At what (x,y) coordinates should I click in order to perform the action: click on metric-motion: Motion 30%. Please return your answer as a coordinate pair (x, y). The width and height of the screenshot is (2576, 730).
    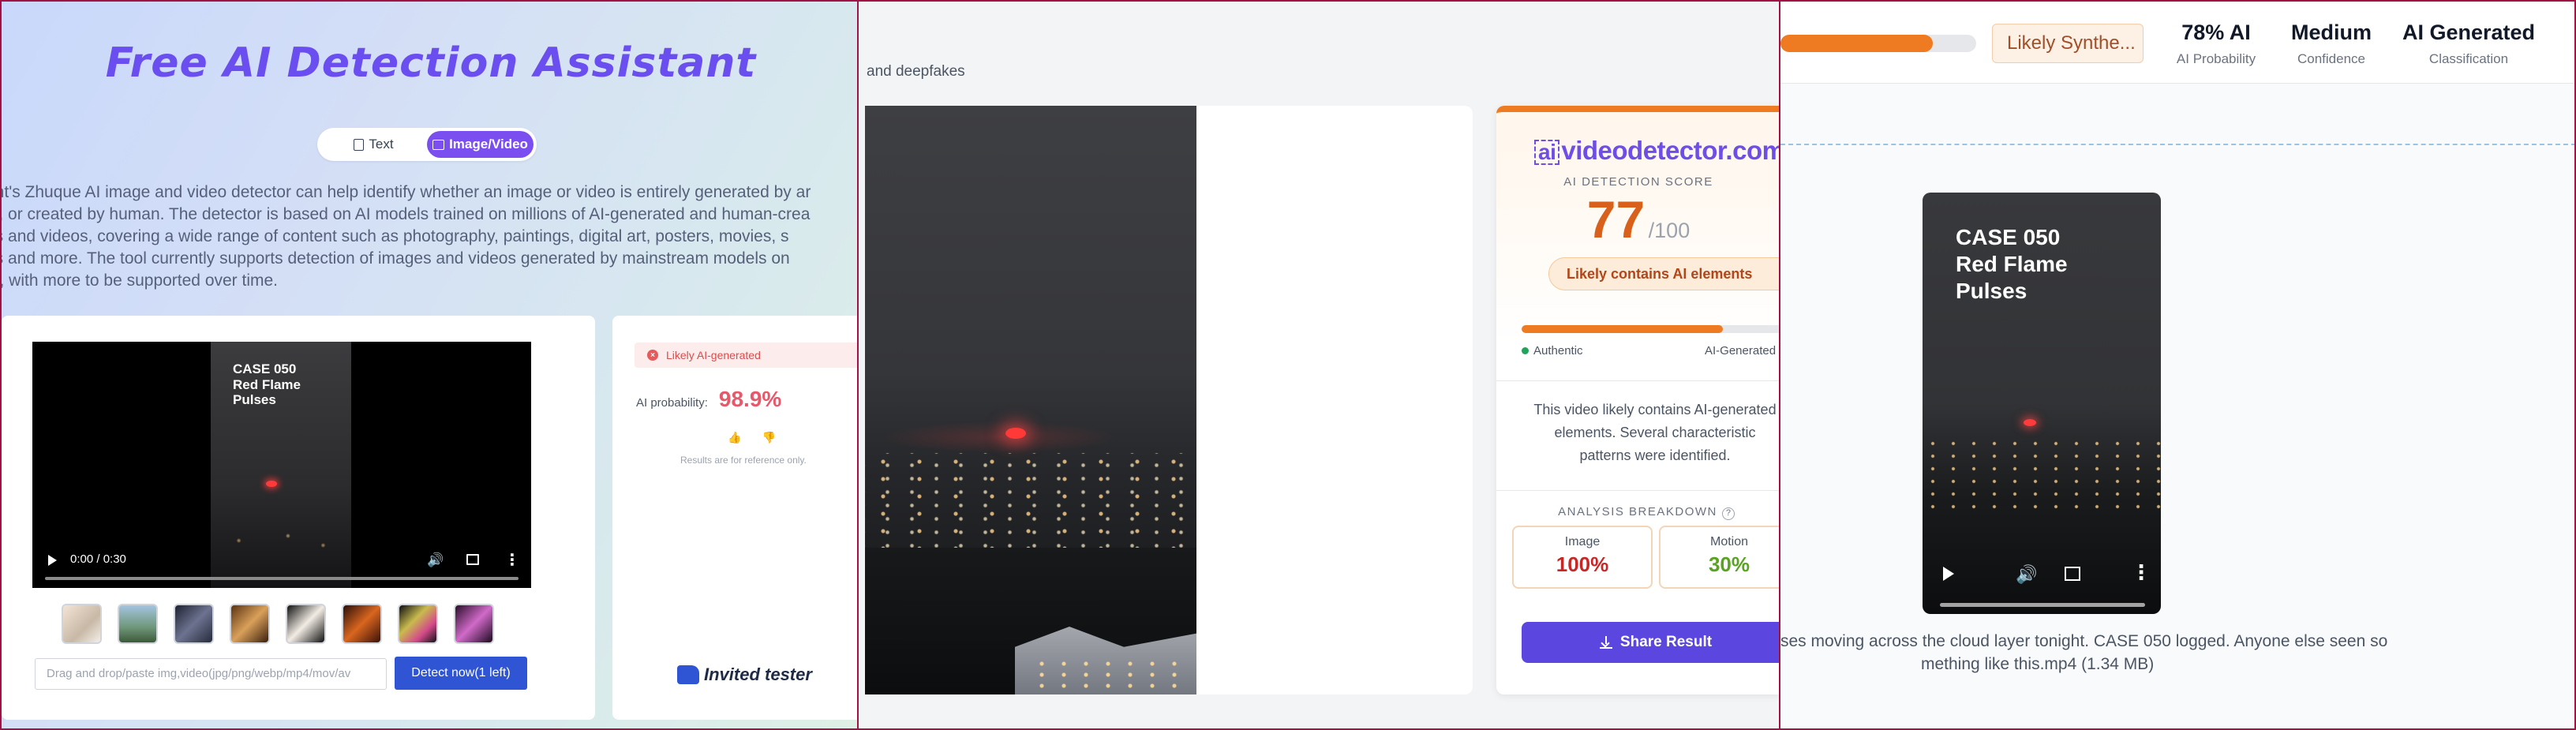
    Looking at the image, I should click on (1719, 557).